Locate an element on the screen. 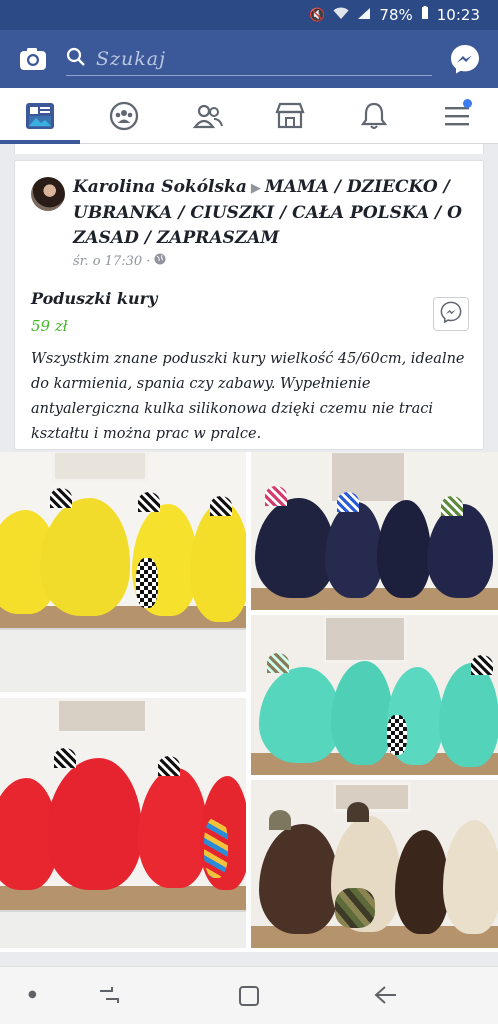 The height and width of the screenshot is (1024, 498). camera-icon is located at coordinates (33, 59).